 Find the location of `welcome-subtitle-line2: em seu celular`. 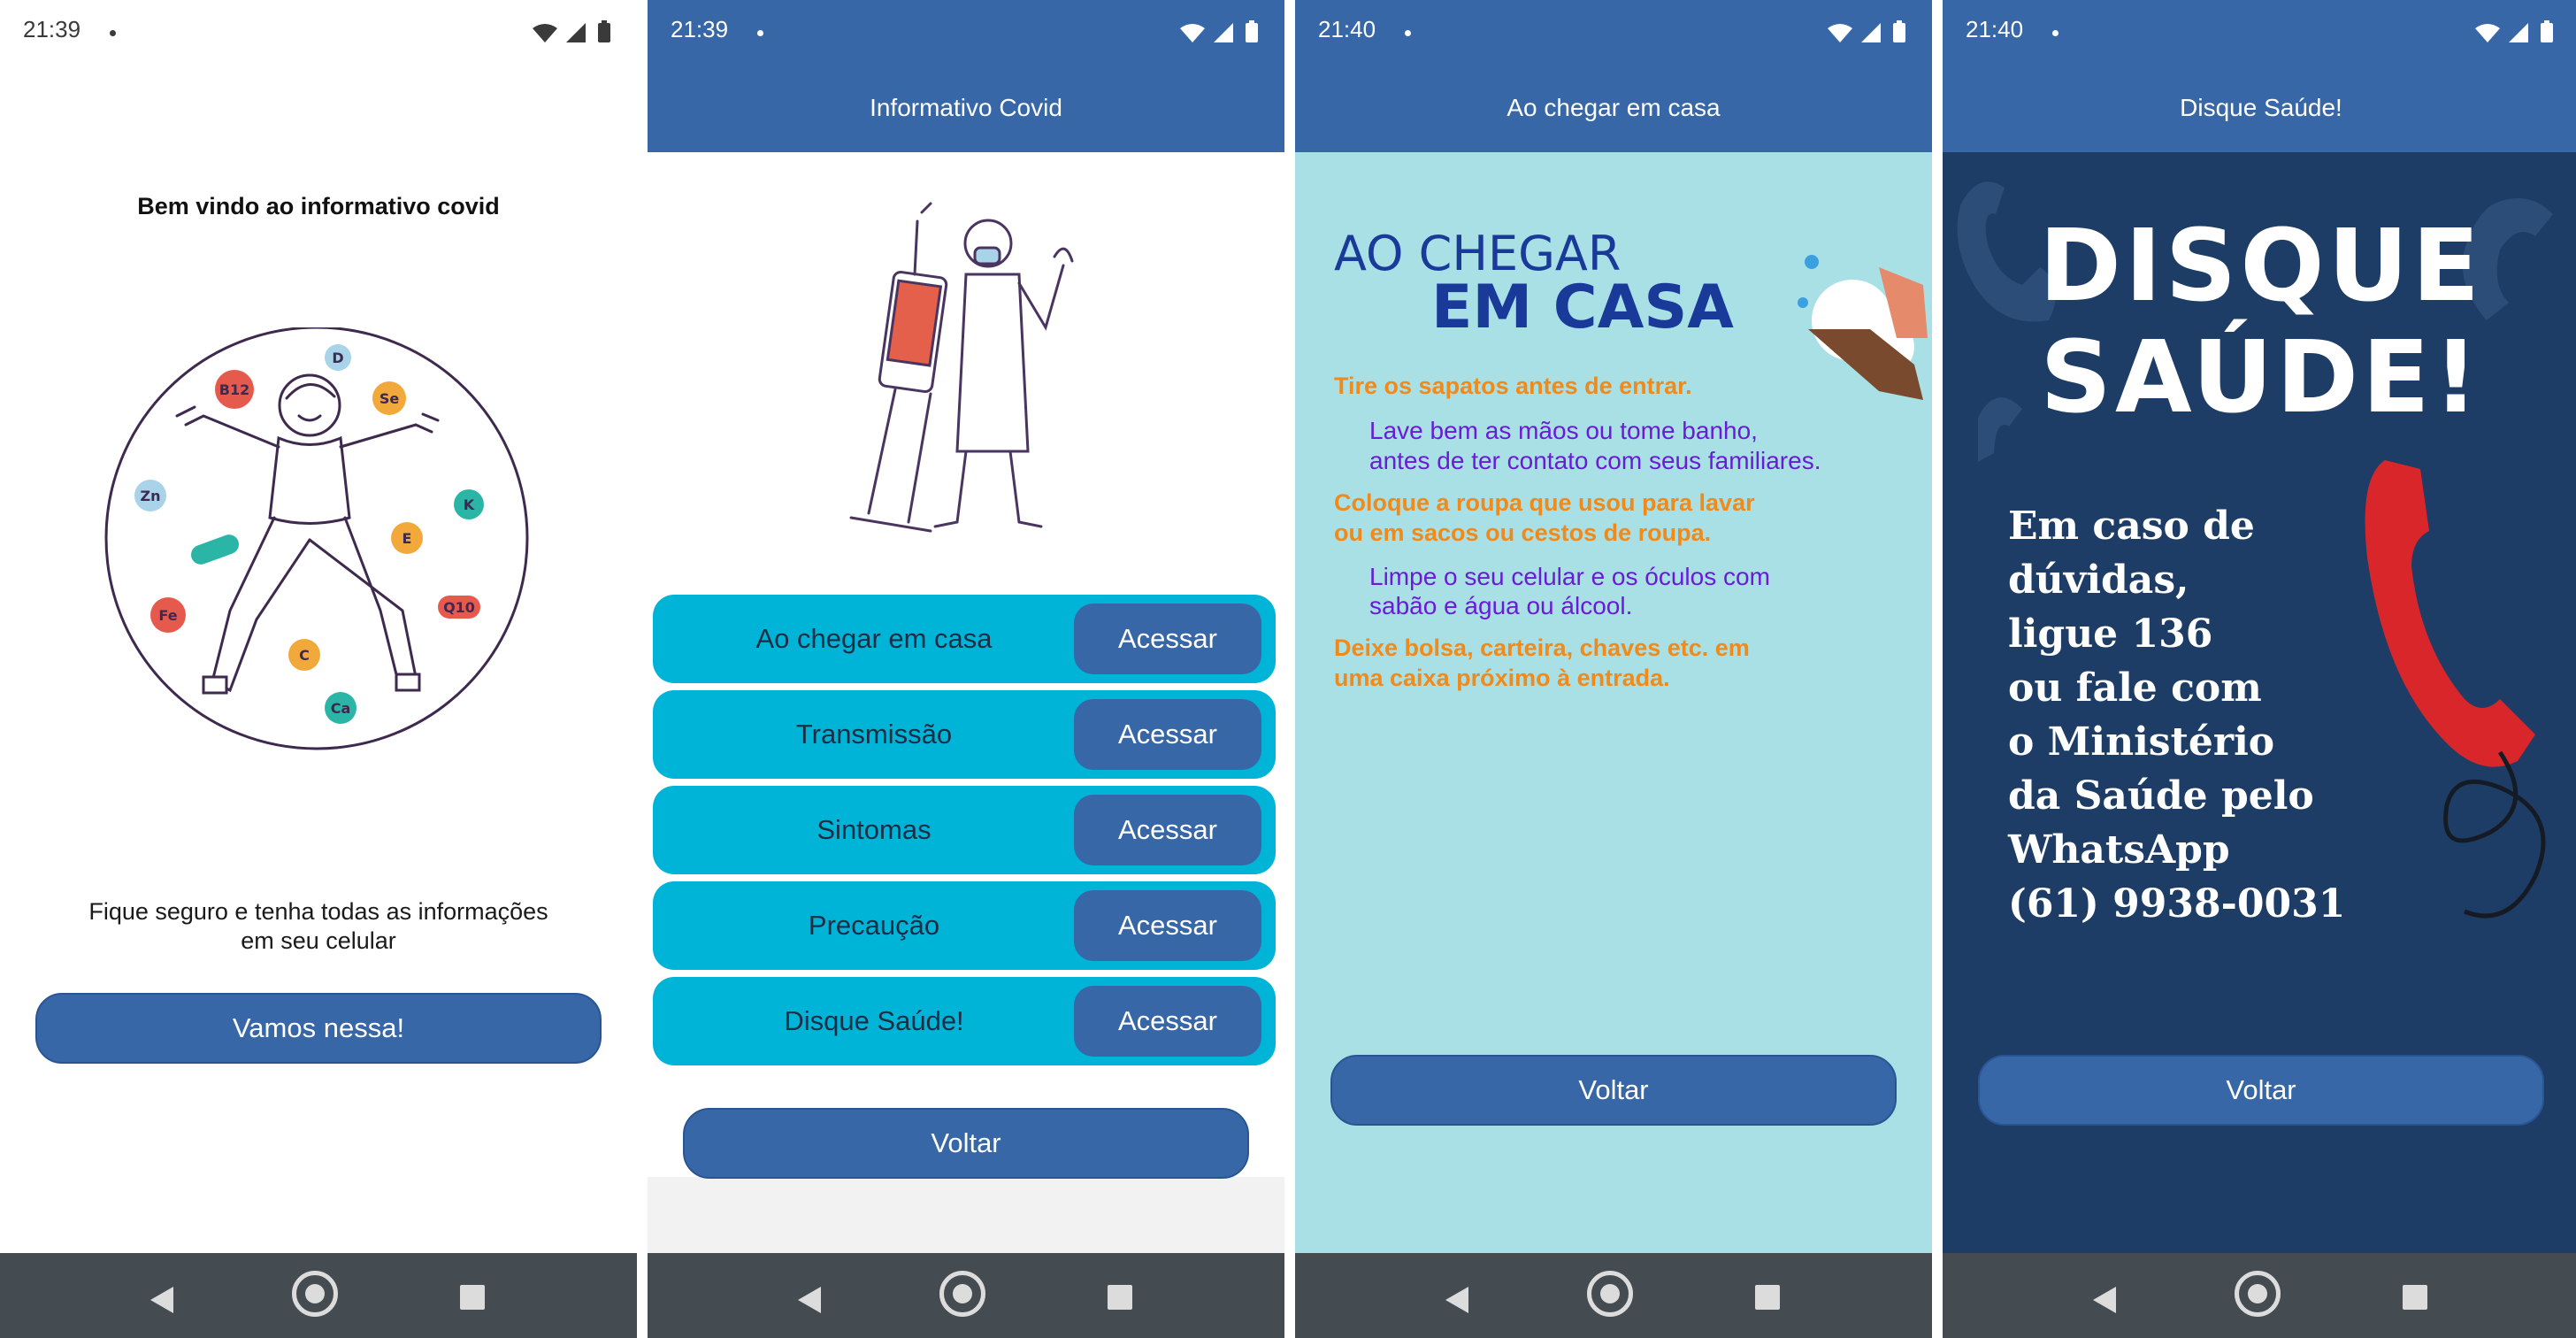

welcome-subtitle-line2: em seu celular is located at coordinates (318, 940).